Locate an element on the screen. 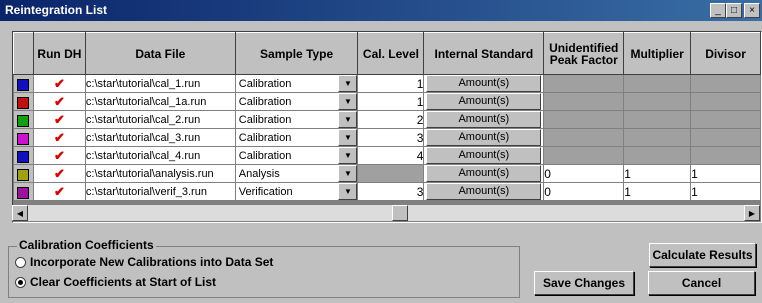  data-file-cell: c:\star\tutorial\cal_1a.run is located at coordinates (160, 101).